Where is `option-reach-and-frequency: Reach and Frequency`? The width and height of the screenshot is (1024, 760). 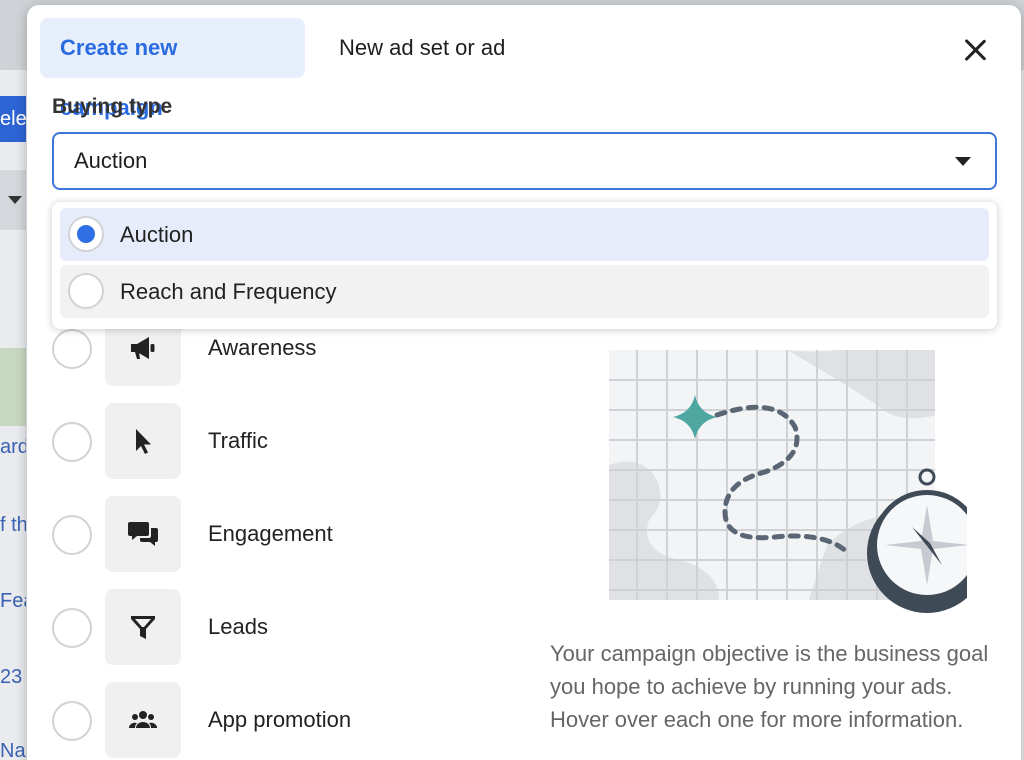 option-reach-and-frequency: Reach and Frequency is located at coordinates (524, 291).